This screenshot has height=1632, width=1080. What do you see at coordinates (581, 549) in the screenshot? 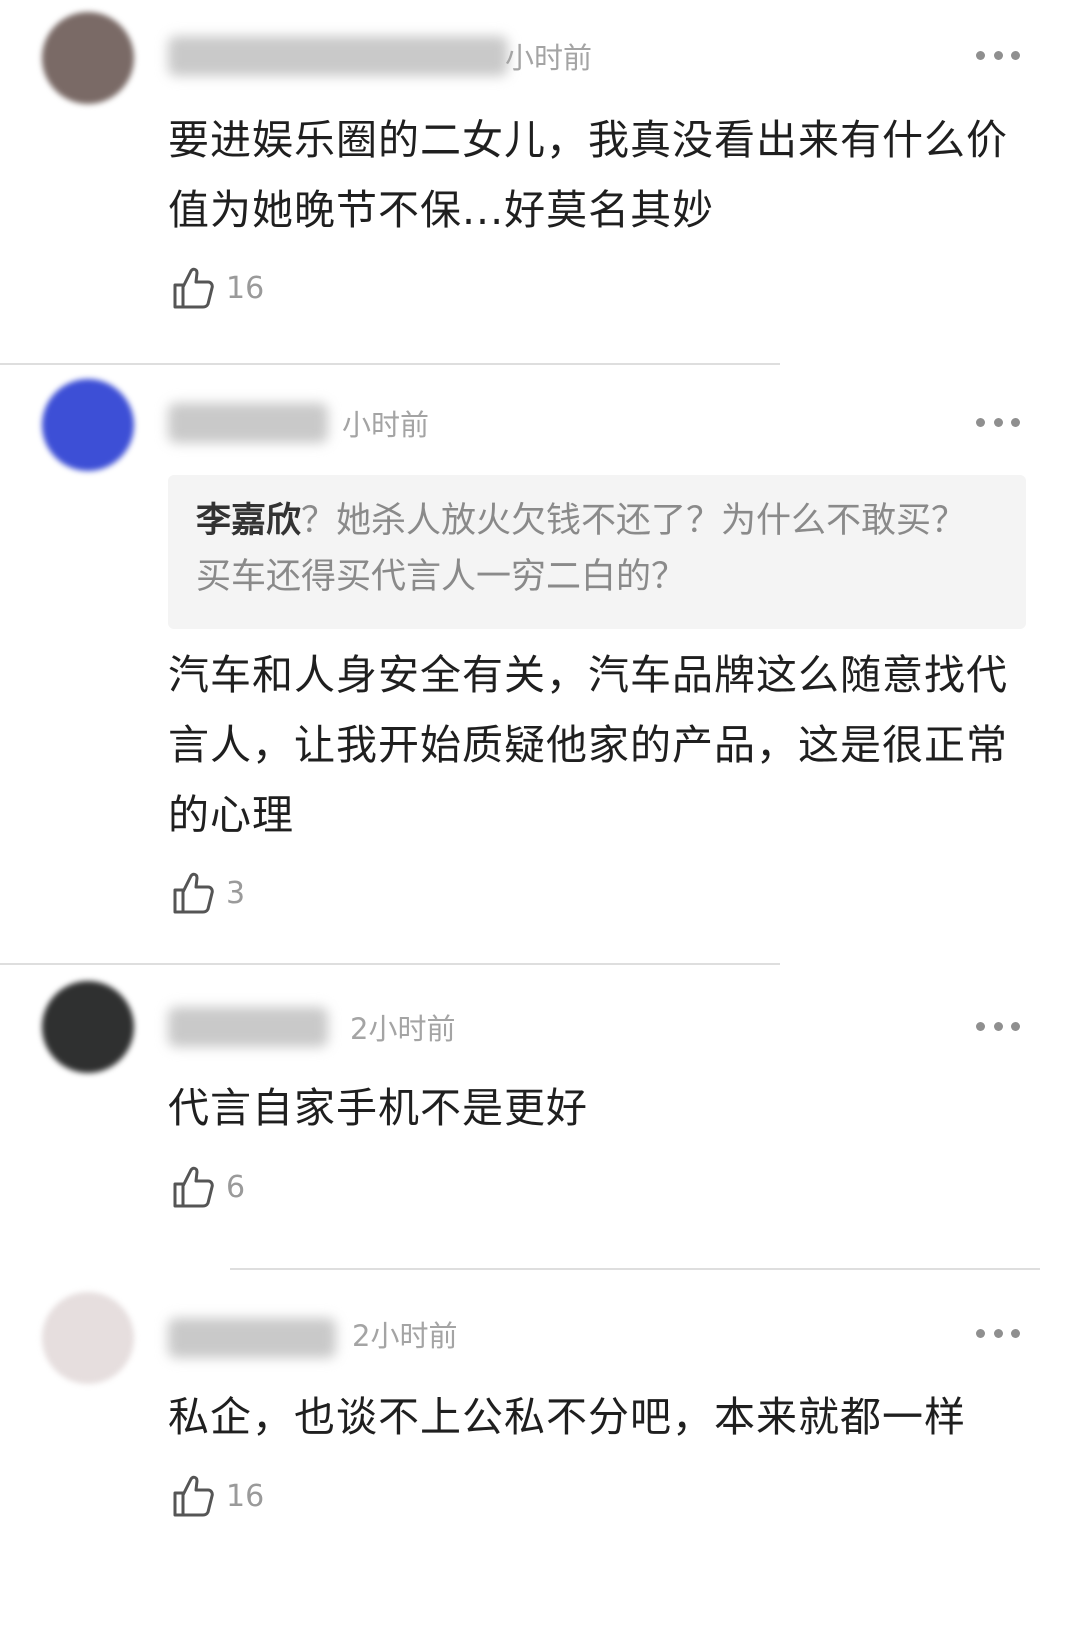
I see `quote-text: ？她杀人放火欠钱不还了？为什么不敢买？买车还得买代言人一穷二白的？` at bounding box center [581, 549].